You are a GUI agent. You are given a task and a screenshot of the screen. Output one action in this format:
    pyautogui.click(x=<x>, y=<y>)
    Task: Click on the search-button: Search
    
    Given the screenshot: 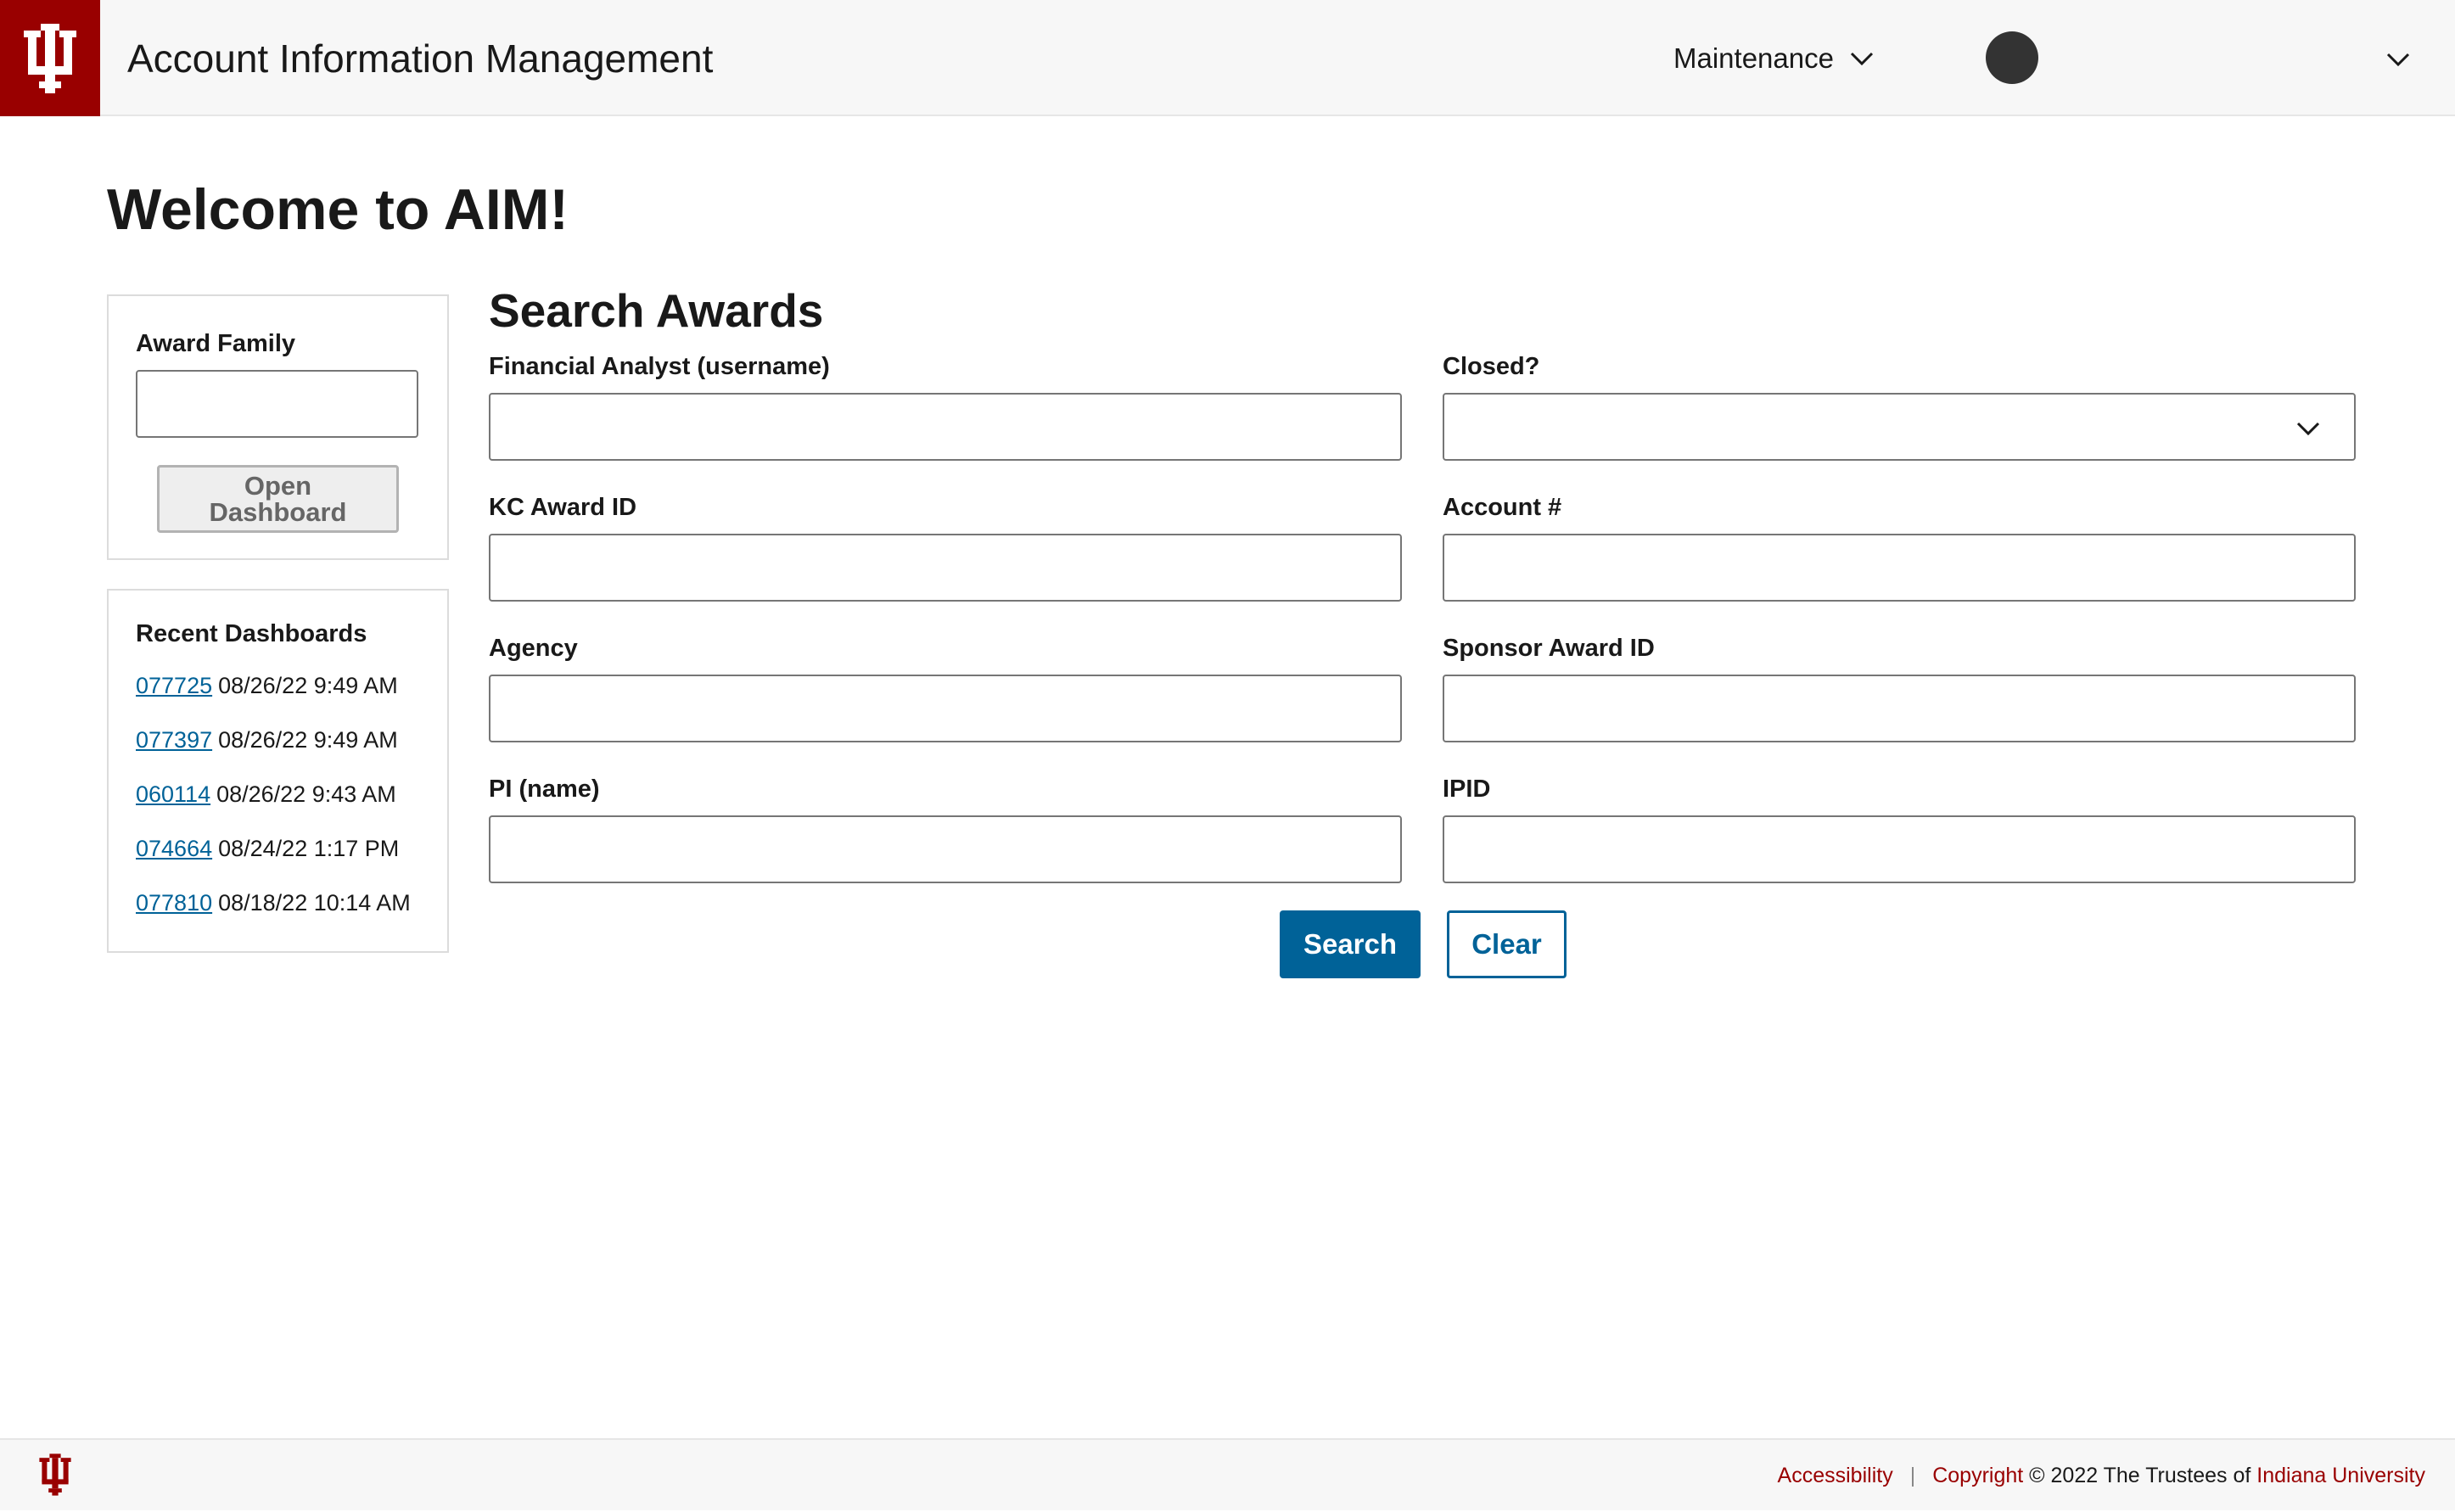 What is the action you would take?
    pyautogui.click(x=1350, y=944)
    